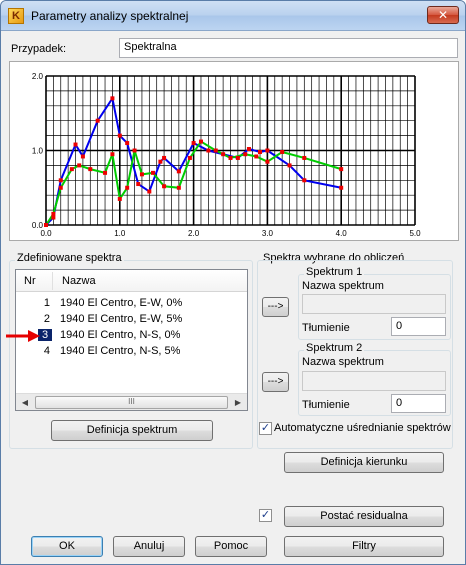  What do you see at coordinates (46, 319) in the screenshot?
I see `list-item-nr: 2` at bounding box center [46, 319].